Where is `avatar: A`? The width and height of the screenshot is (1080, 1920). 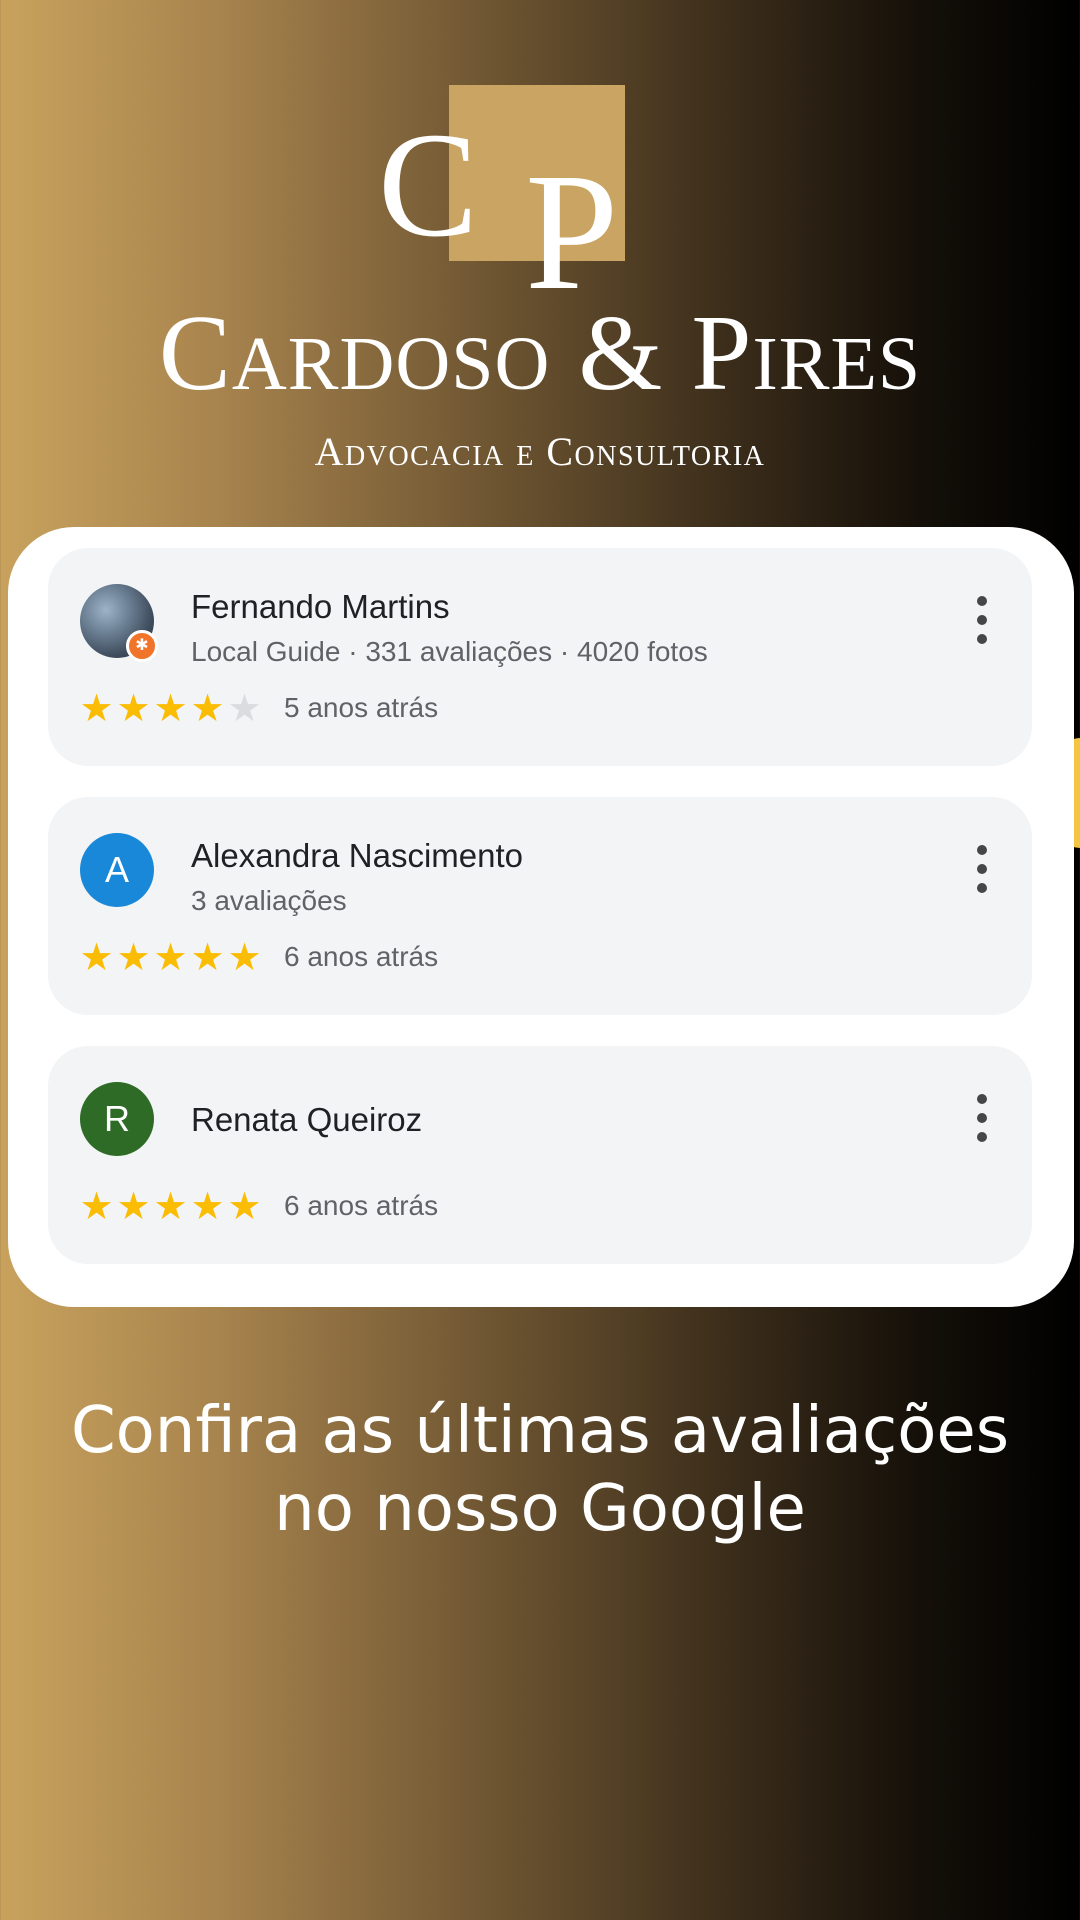 avatar: A is located at coordinates (117, 870).